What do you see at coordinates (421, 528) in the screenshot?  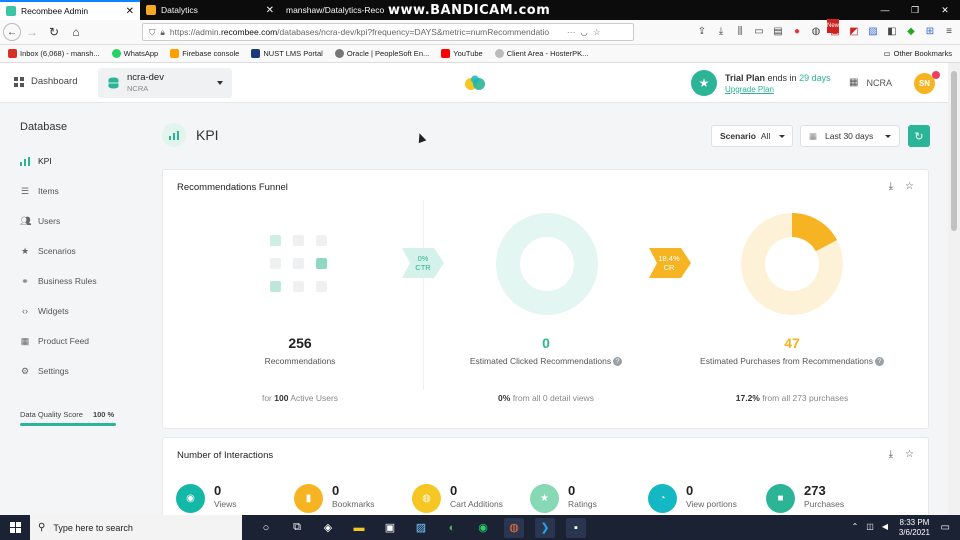 I see `photos-icon: ▨` at bounding box center [421, 528].